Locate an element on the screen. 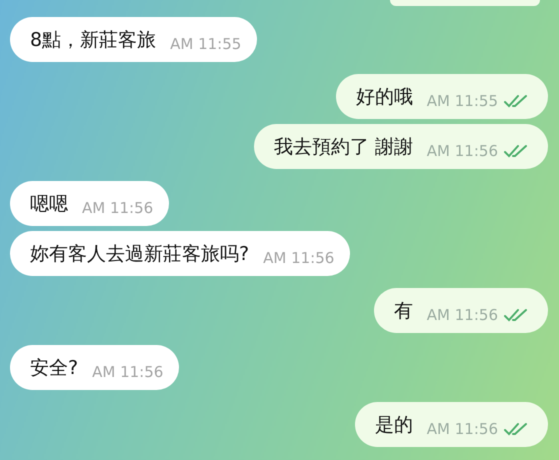 This screenshot has height=460, width=559. message-text: 安全? is located at coordinates (54, 368).